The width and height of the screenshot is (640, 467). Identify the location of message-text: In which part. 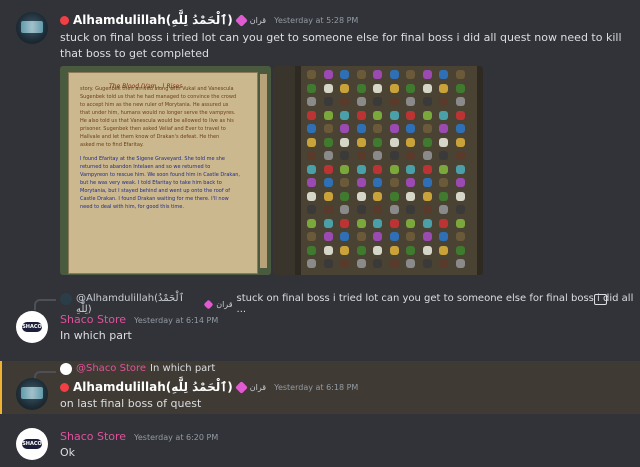
(96, 335).